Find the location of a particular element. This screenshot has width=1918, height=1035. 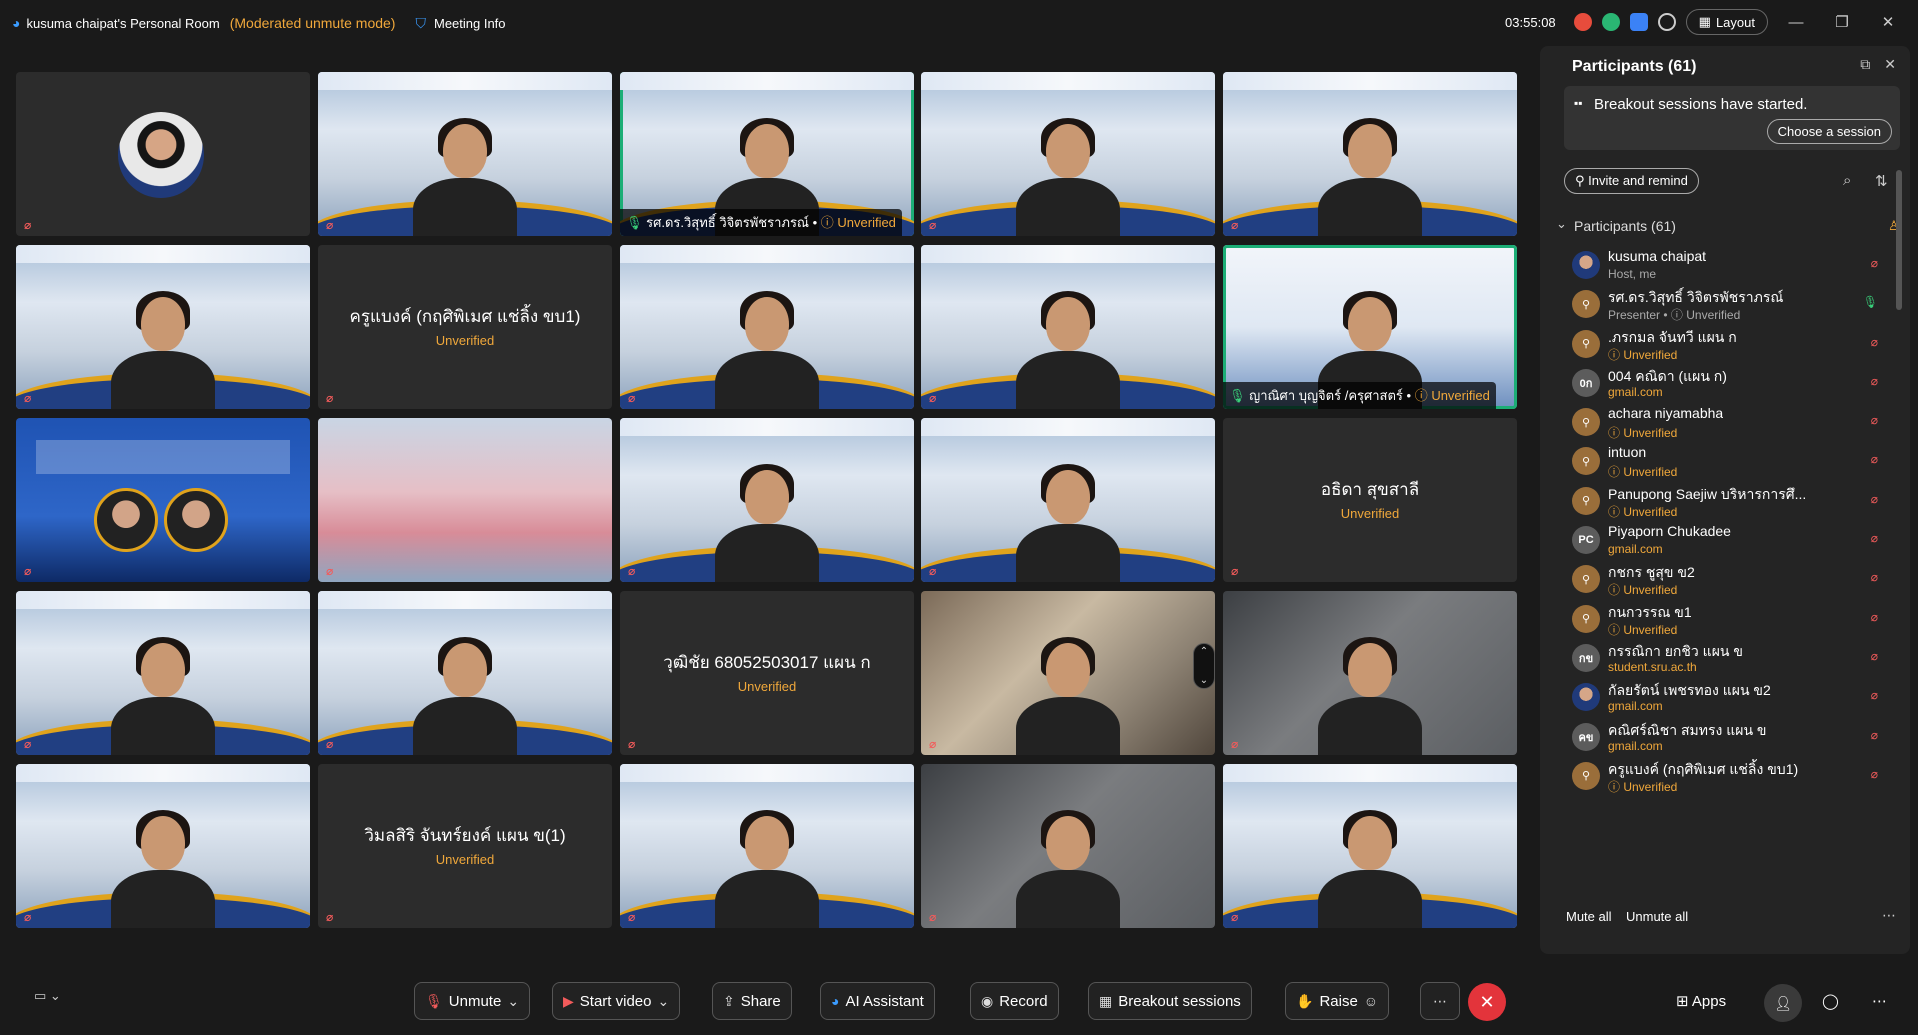

share-button: ⇪ Share is located at coordinates (752, 1001).